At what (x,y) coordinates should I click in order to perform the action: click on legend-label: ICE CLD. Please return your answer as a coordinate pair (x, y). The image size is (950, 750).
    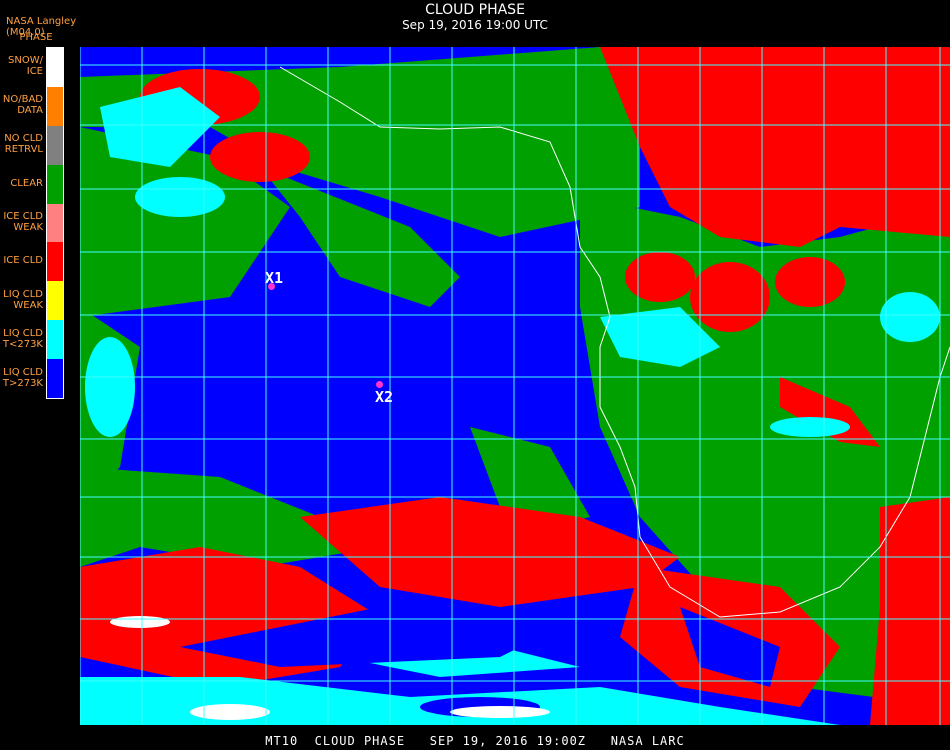
    Looking at the image, I should click on (23, 261).